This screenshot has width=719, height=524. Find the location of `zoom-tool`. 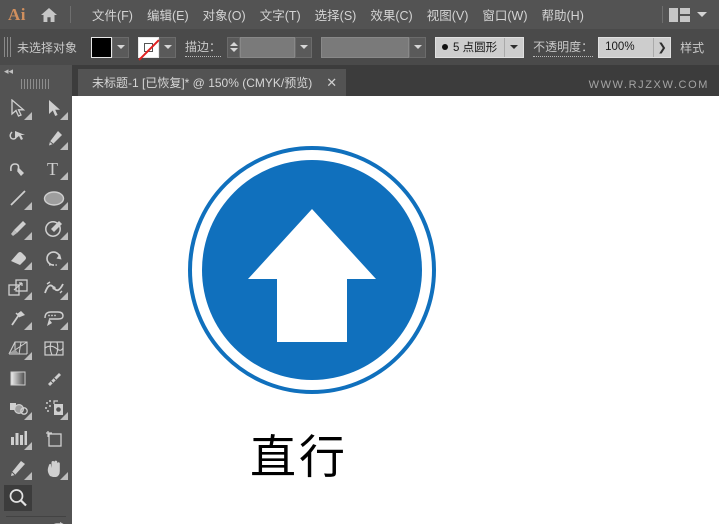

zoom-tool is located at coordinates (18, 498).